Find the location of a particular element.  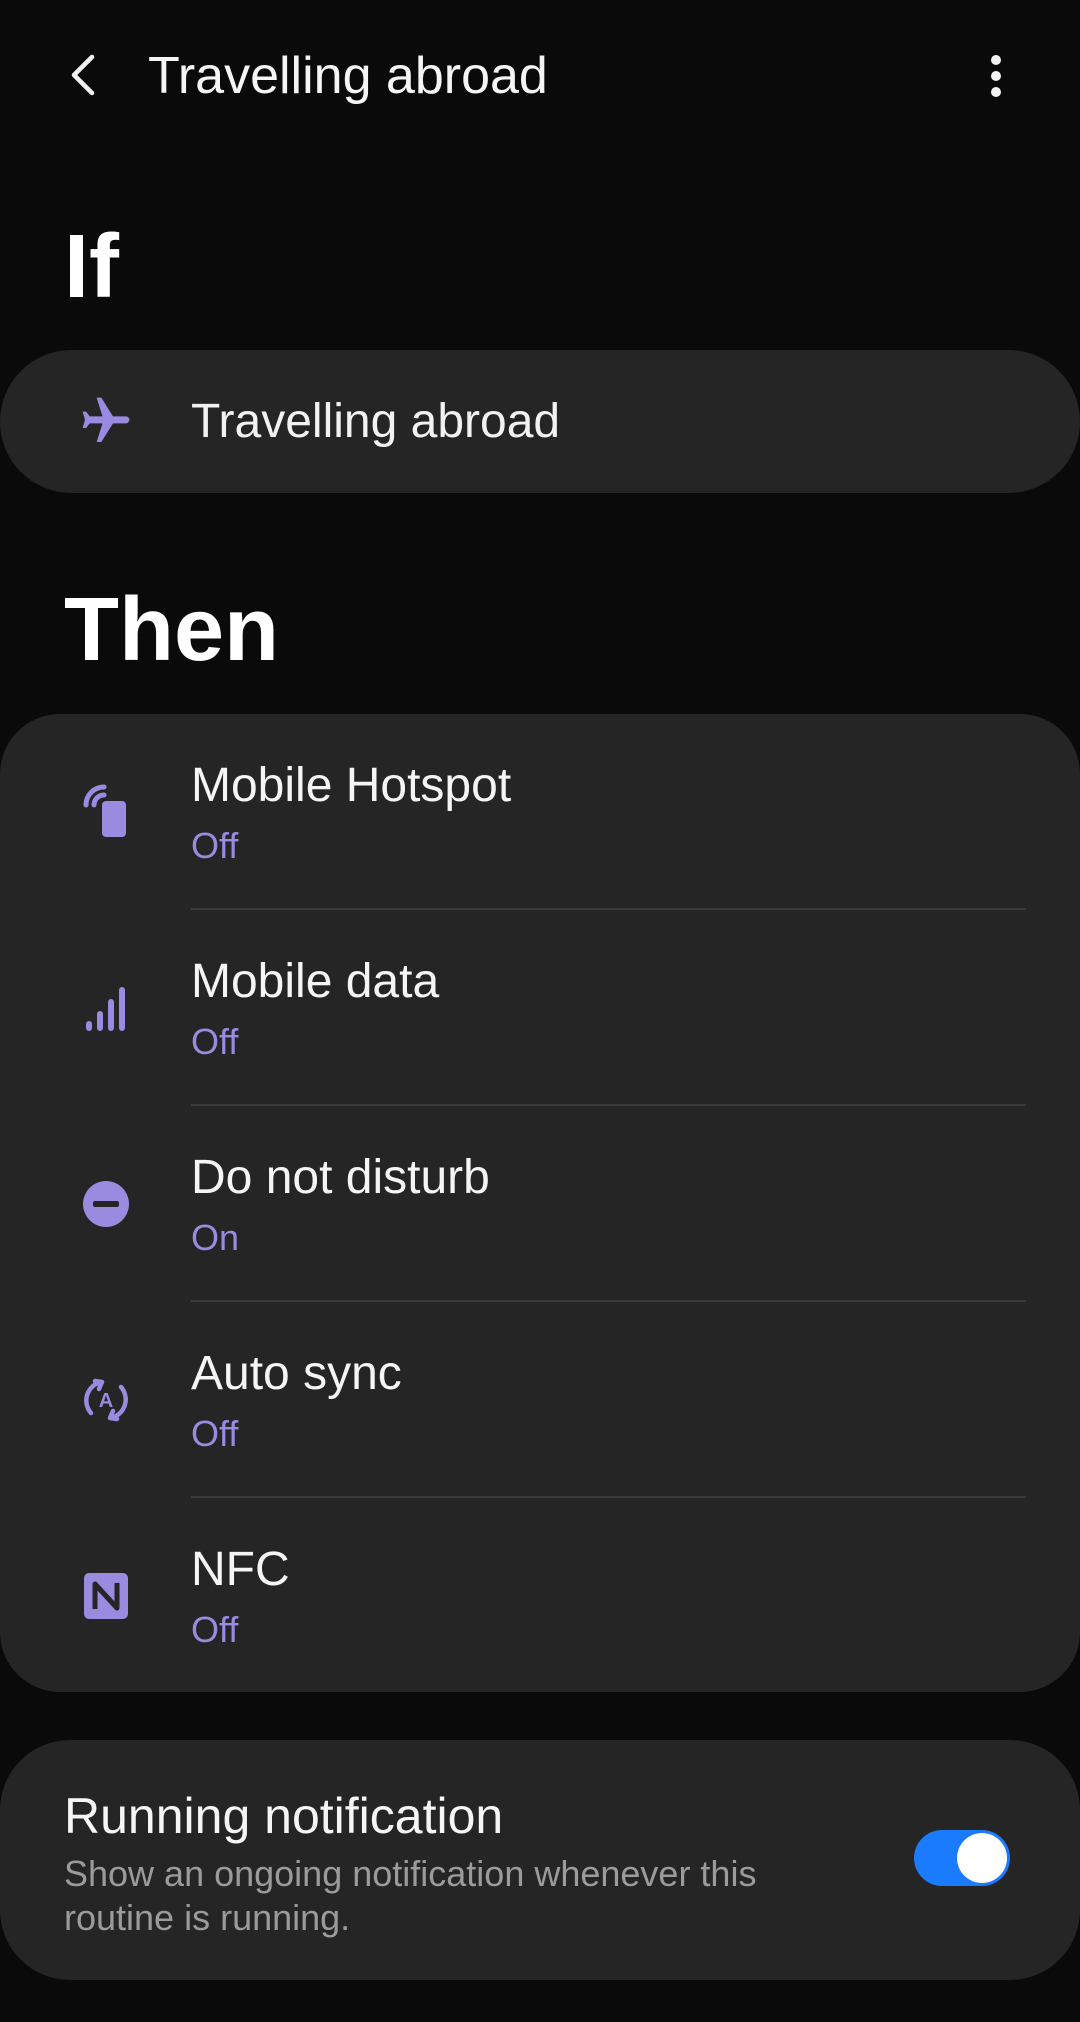

signal-bars-icon is located at coordinates (106, 1008).